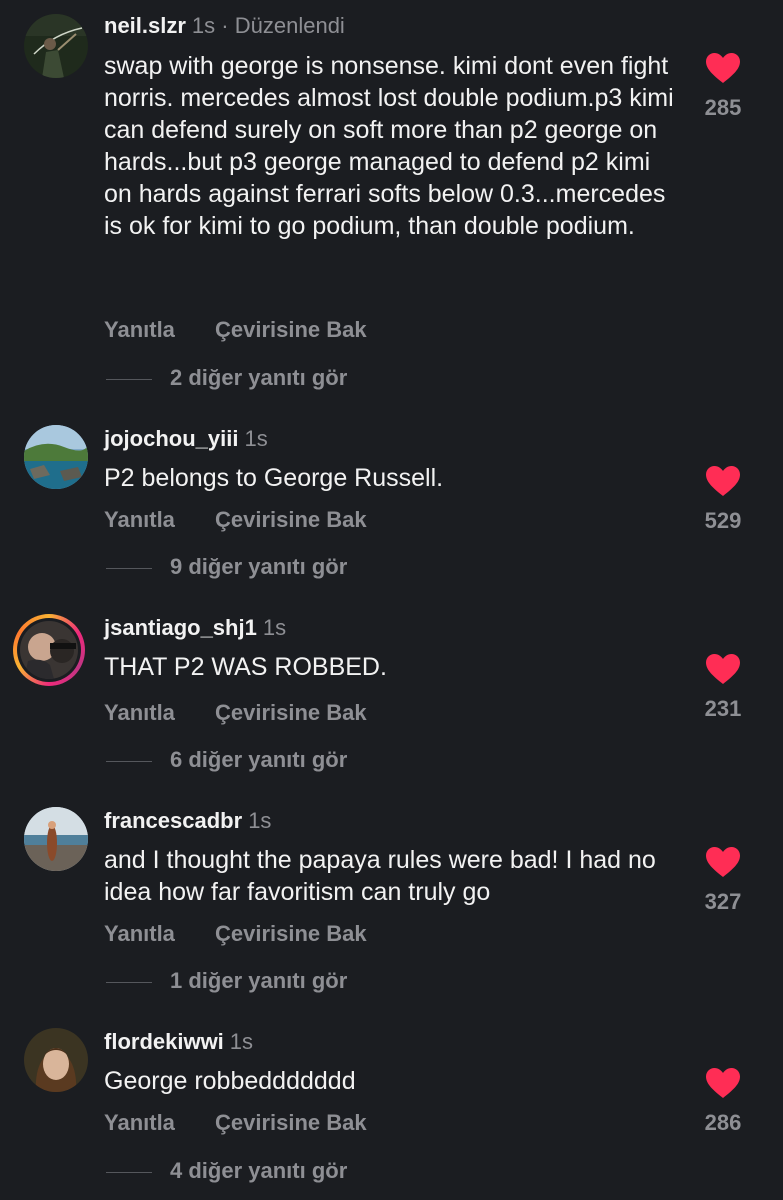 The height and width of the screenshot is (1200, 783). I want to click on view-replies-button: 2 diğer yanıtı gör, so click(226, 378).